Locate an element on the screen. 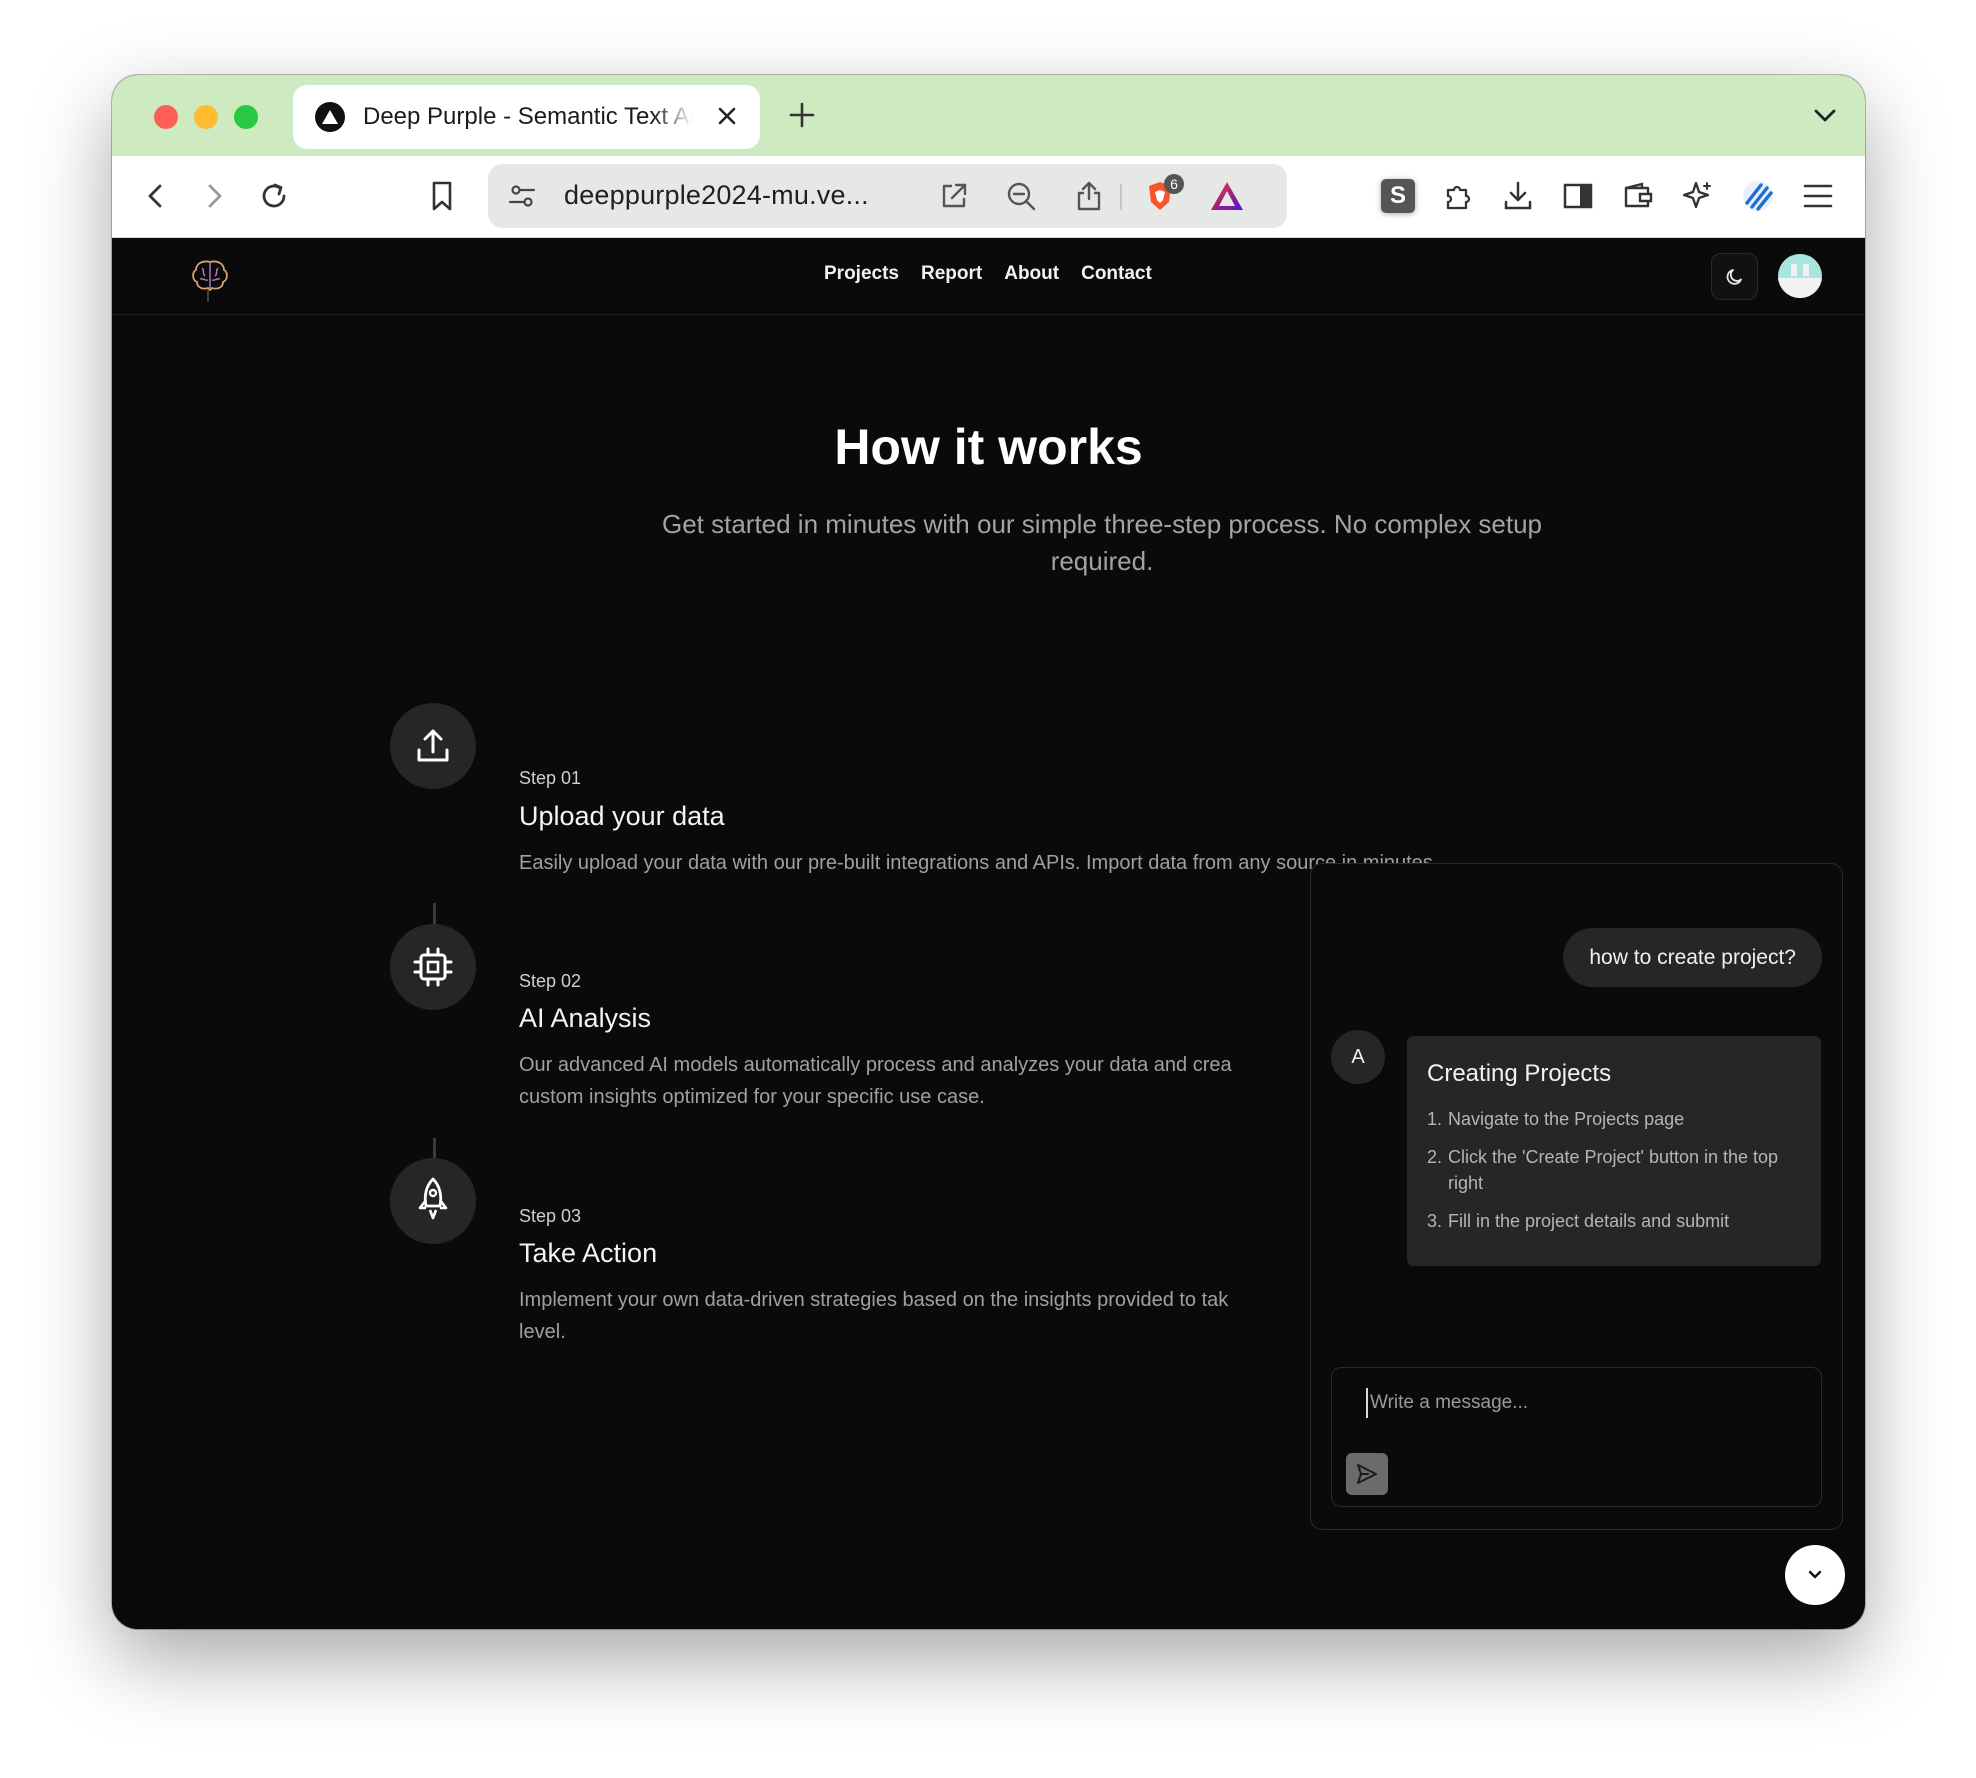 The image size is (1976, 1778). user-message-bubble: how to create project? is located at coordinates (1692, 957).